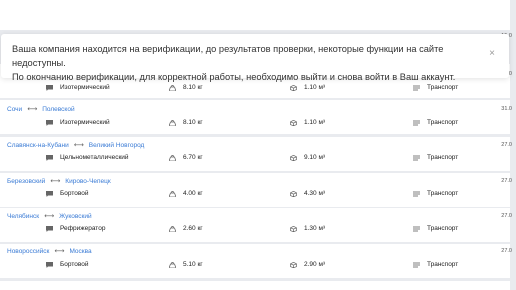  I want to click on route: Березовский ⟷ Кирово-Чепецк, so click(59, 181).